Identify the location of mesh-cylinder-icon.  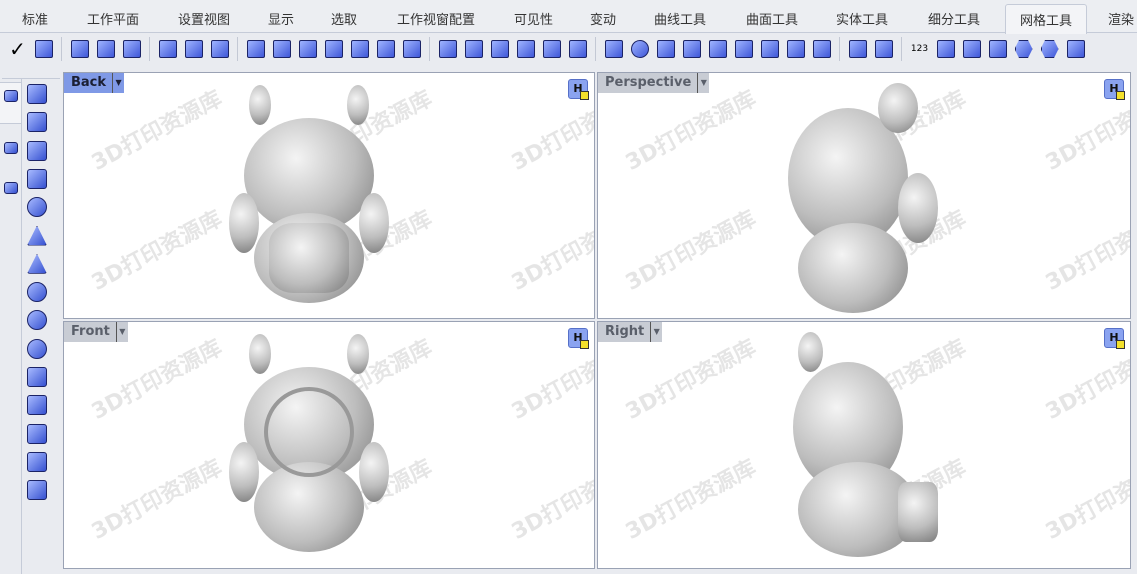
(37, 207).